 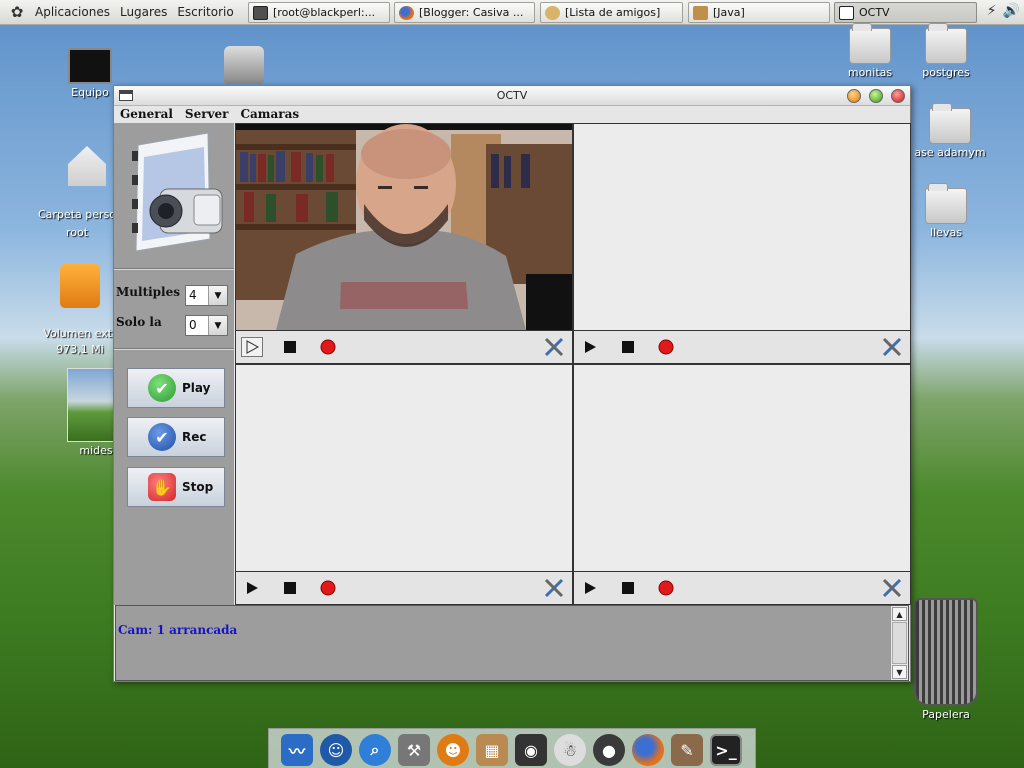 I want to click on scroll-up-icon: ▲, so click(x=899, y=614).